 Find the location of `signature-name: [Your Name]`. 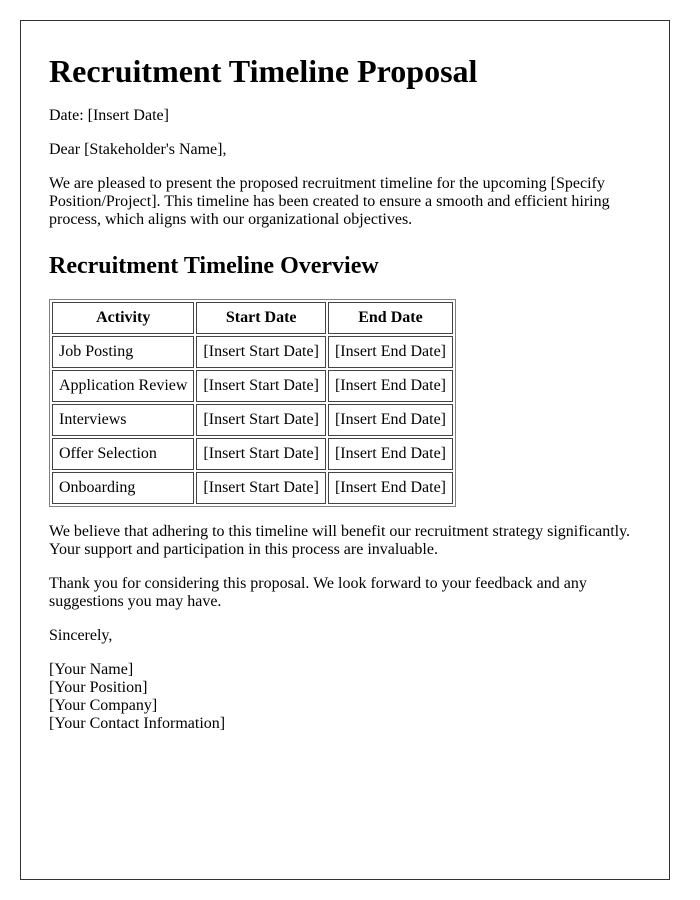

signature-name: [Your Name] is located at coordinates (91, 669).